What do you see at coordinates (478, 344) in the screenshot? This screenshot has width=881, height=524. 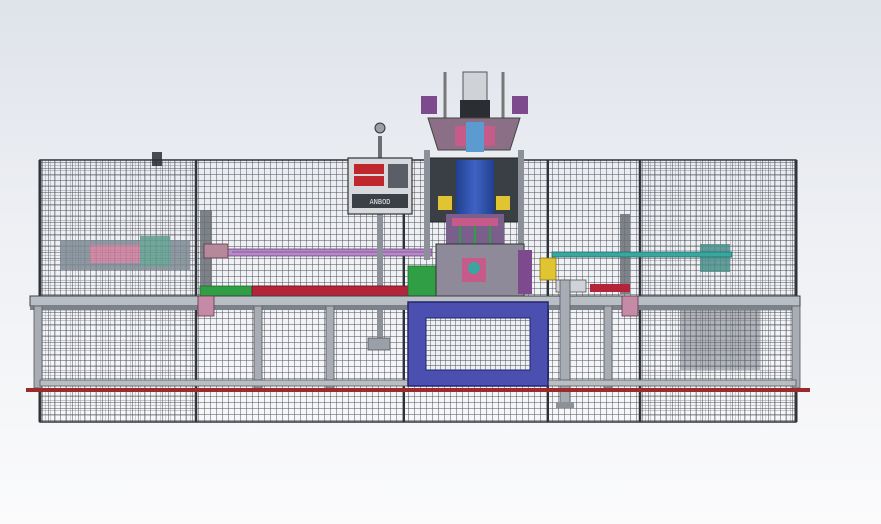 I see `access-window-panel` at bounding box center [478, 344].